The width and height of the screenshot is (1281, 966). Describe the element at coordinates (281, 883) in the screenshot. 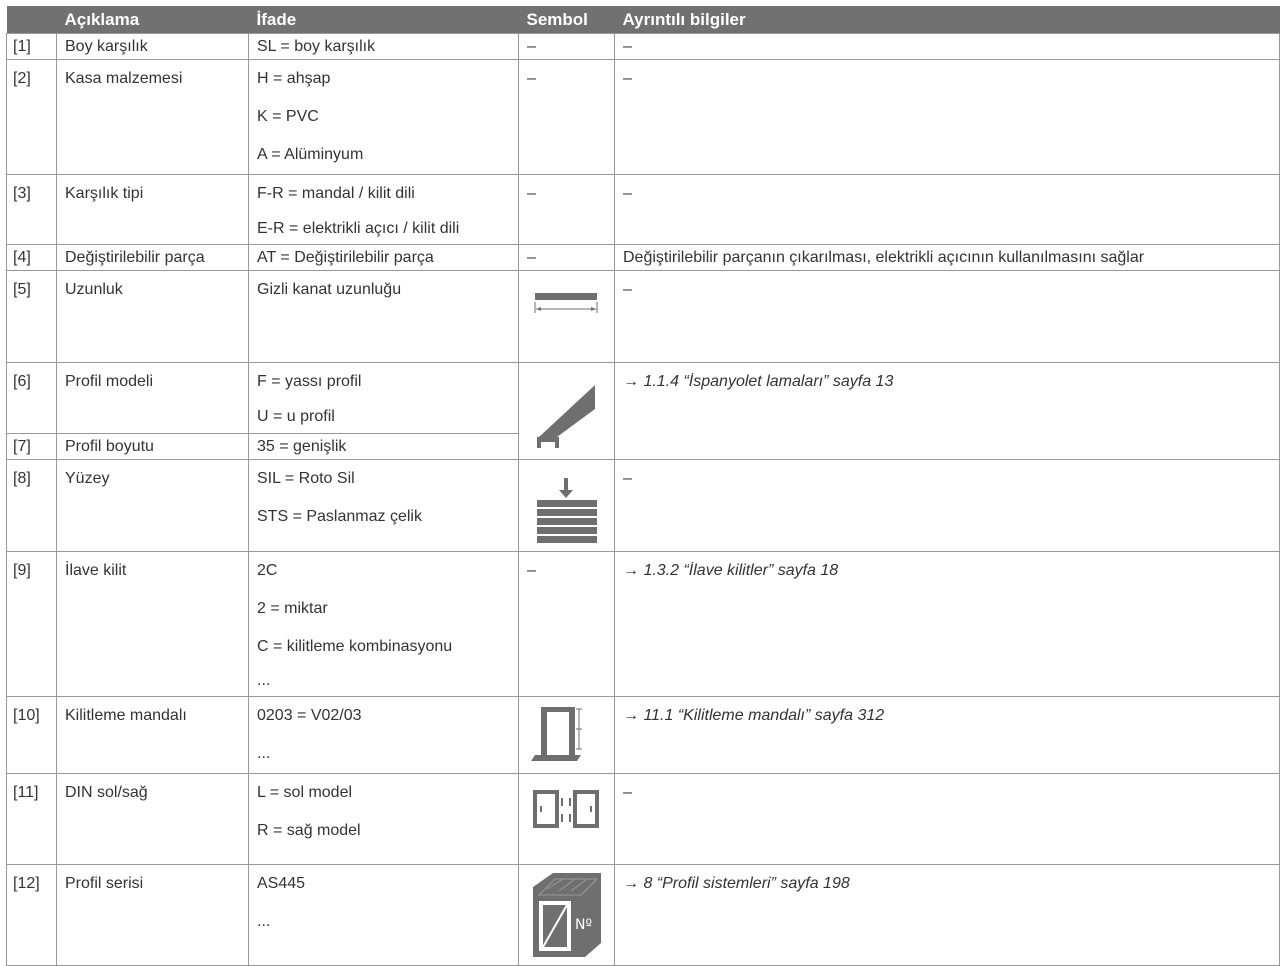

I see `expression-line: AS445` at that location.